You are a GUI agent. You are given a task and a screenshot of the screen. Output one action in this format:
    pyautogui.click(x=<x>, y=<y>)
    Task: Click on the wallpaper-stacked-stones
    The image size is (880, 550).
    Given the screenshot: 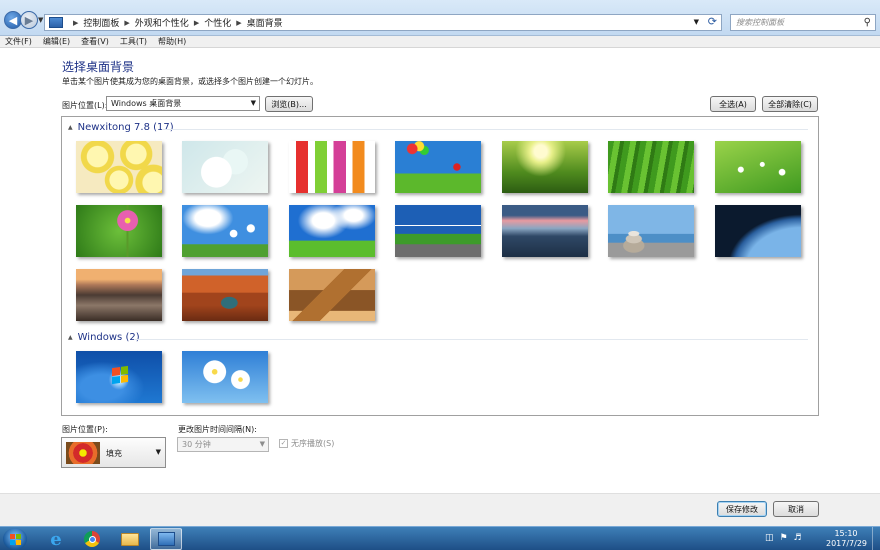 What is the action you would take?
    pyautogui.click(x=651, y=231)
    